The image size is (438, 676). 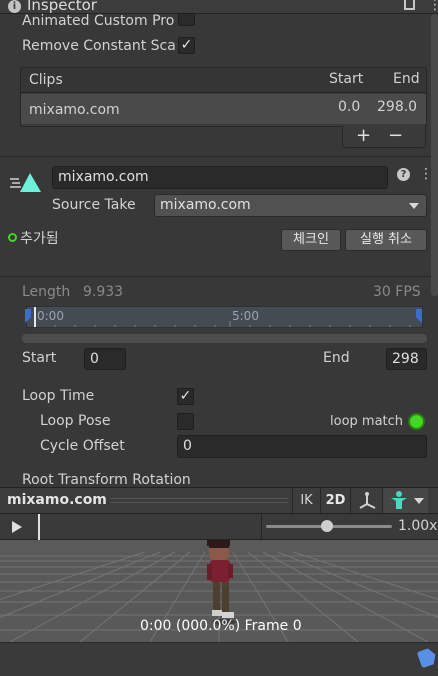 What do you see at coordinates (35, 317) in the screenshot?
I see `playhead-line` at bounding box center [35, 317].